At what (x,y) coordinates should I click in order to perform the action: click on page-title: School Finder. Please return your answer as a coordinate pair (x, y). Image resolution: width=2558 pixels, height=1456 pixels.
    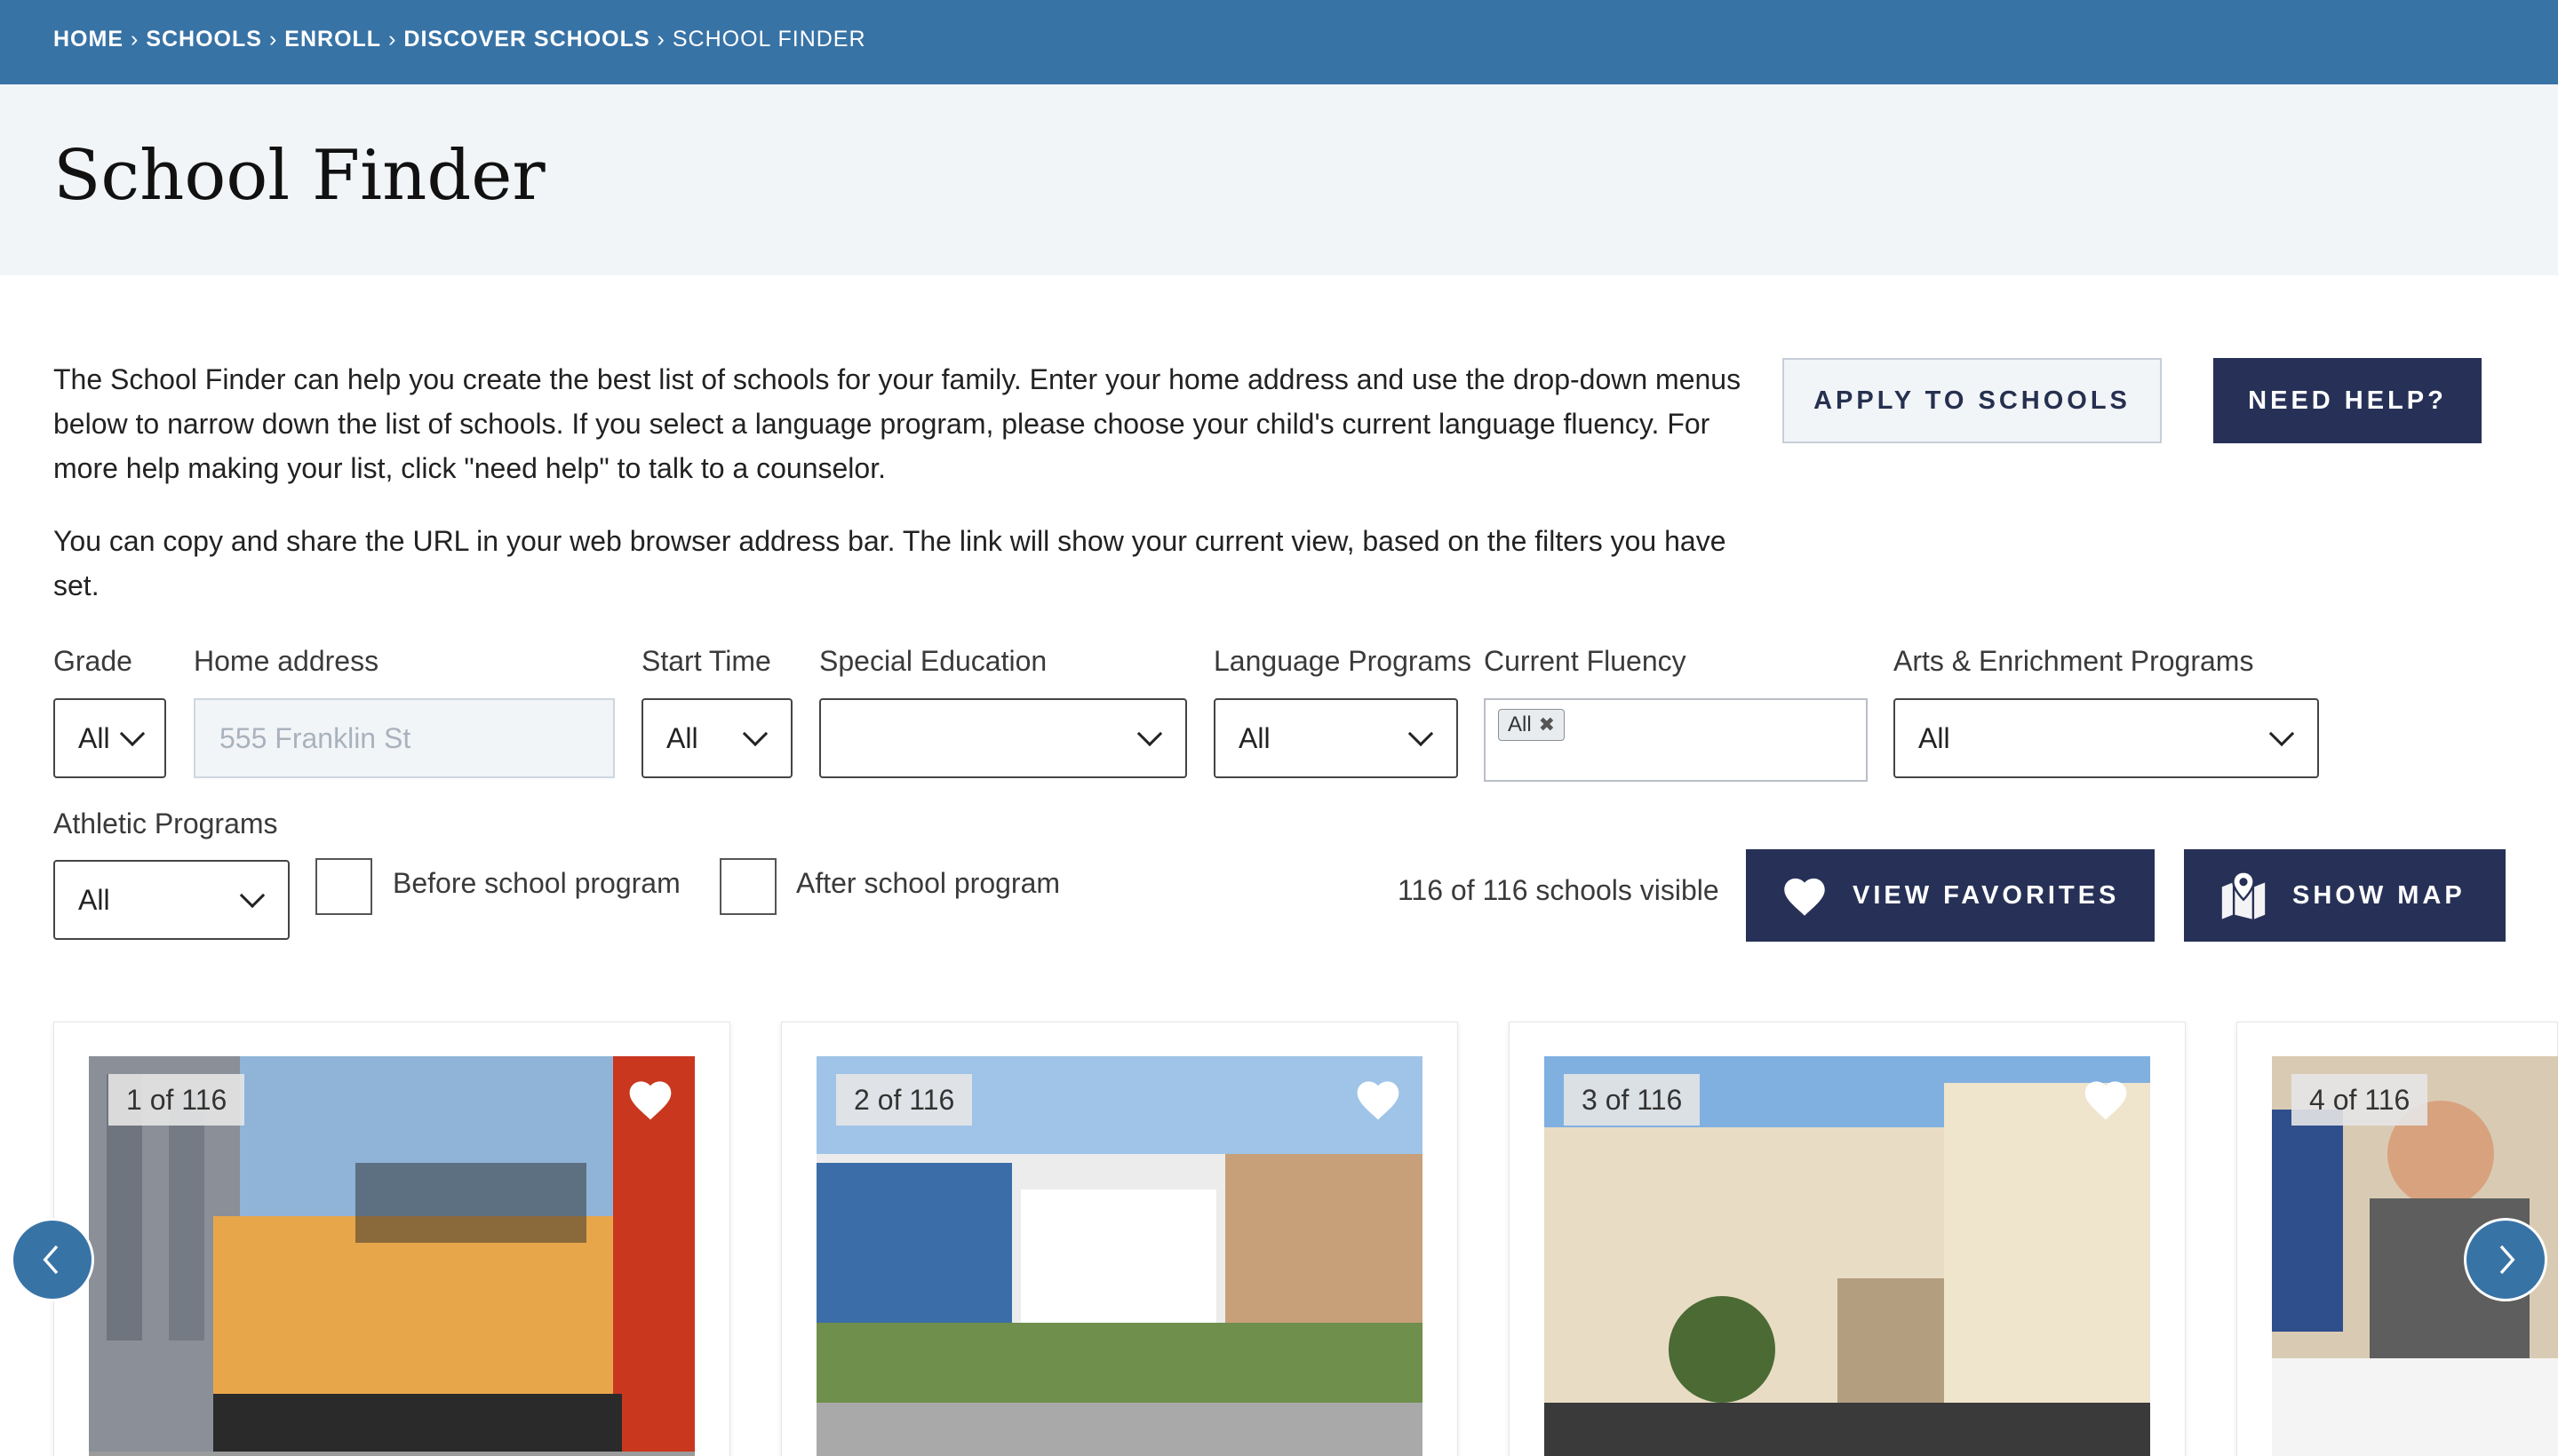
    Looking at the image, I should click on (299, 176).